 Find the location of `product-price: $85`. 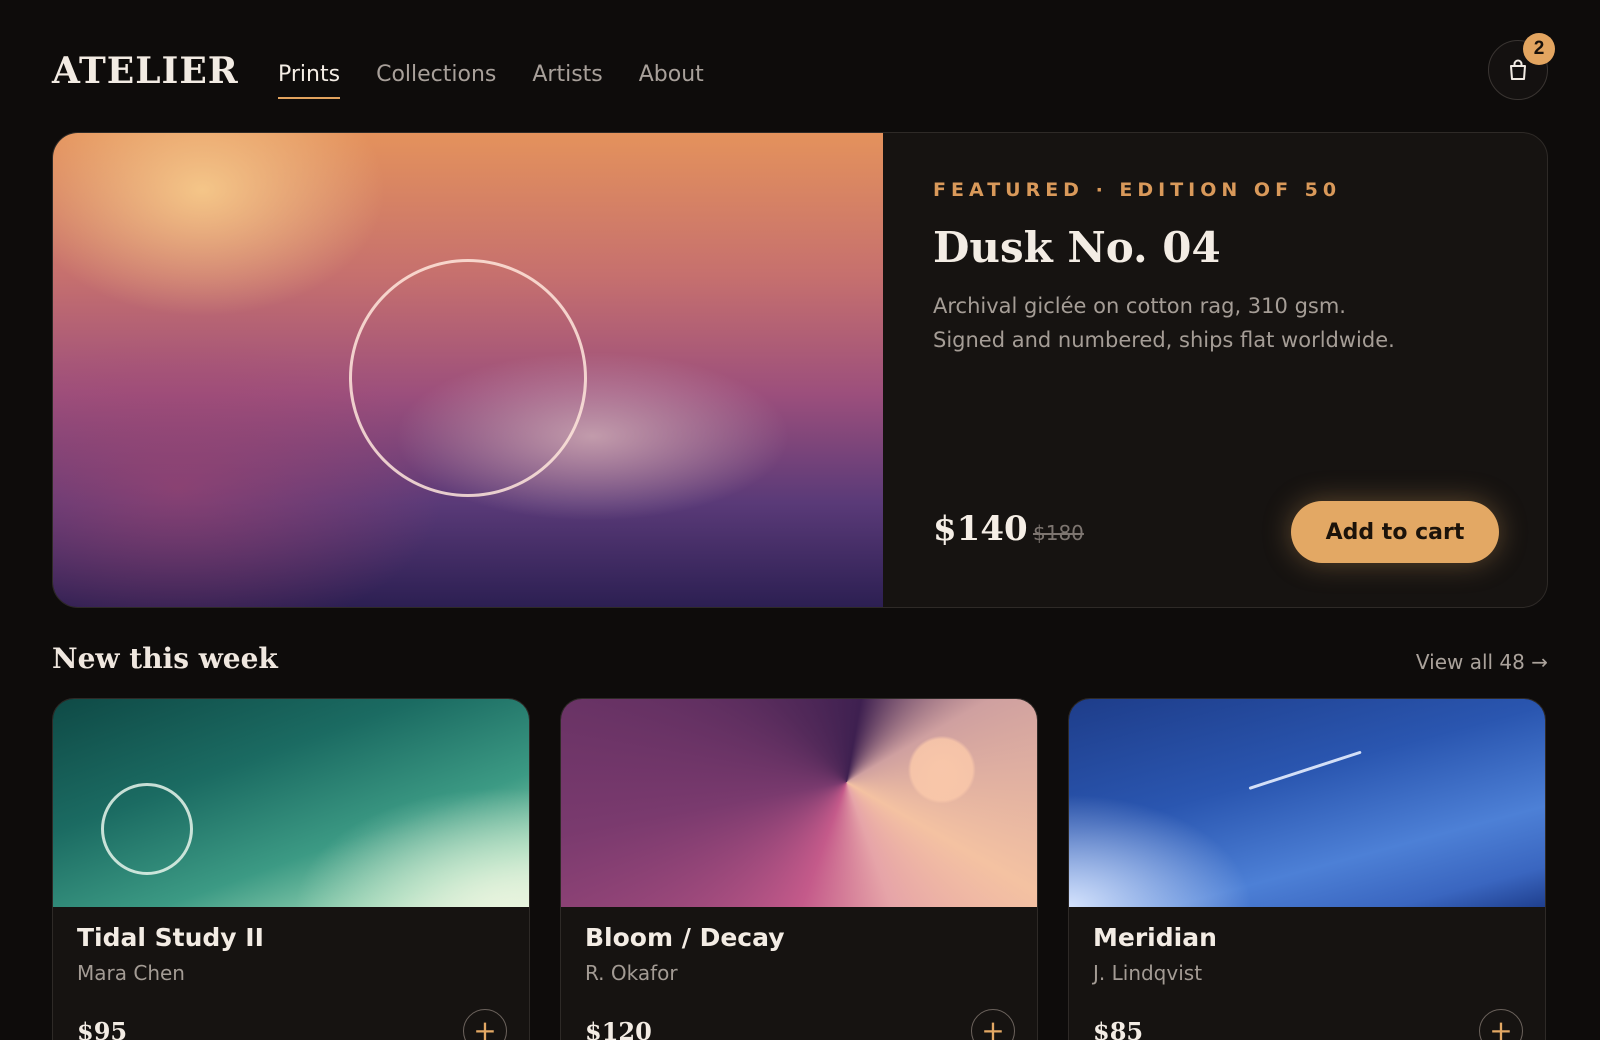

product-price: $85 is located at coordinates (1118, 1028).